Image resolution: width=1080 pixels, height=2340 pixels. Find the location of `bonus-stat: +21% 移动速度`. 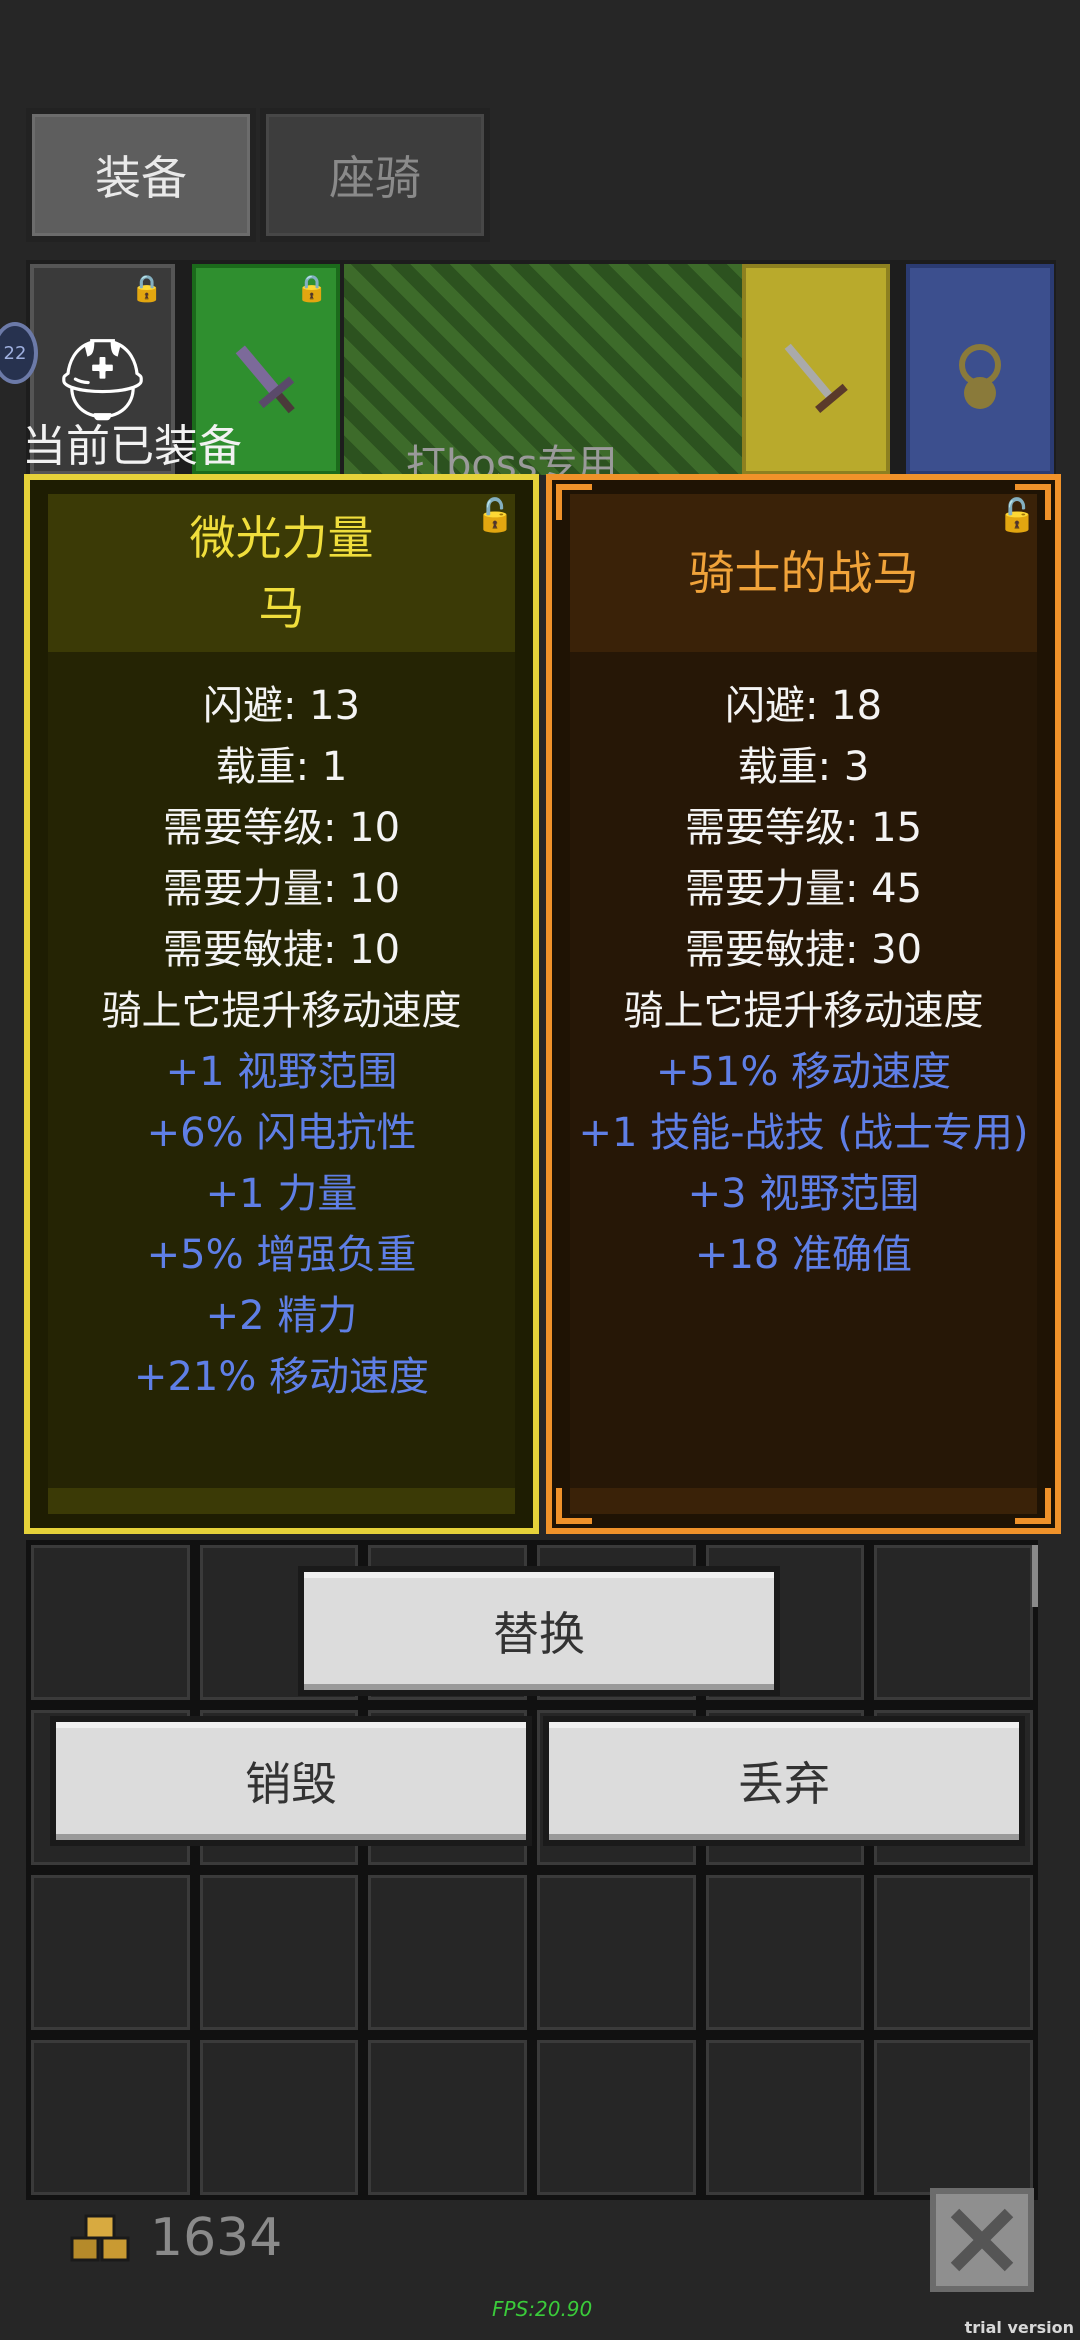

bonus-stat: +21% 移动速度 is located at coordinates (281, 1377).